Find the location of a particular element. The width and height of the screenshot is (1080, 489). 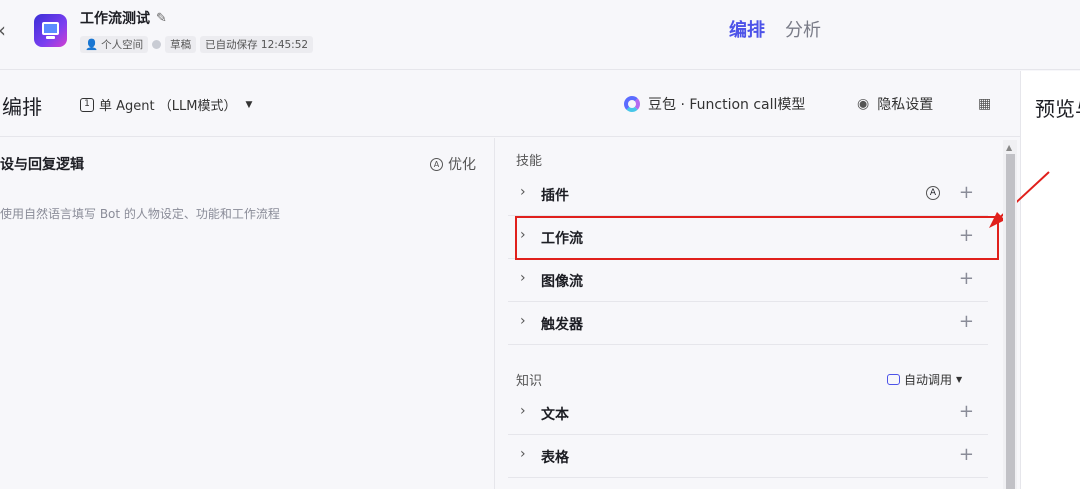

draft-label: 草稿 is located at coordinates (181, 45).